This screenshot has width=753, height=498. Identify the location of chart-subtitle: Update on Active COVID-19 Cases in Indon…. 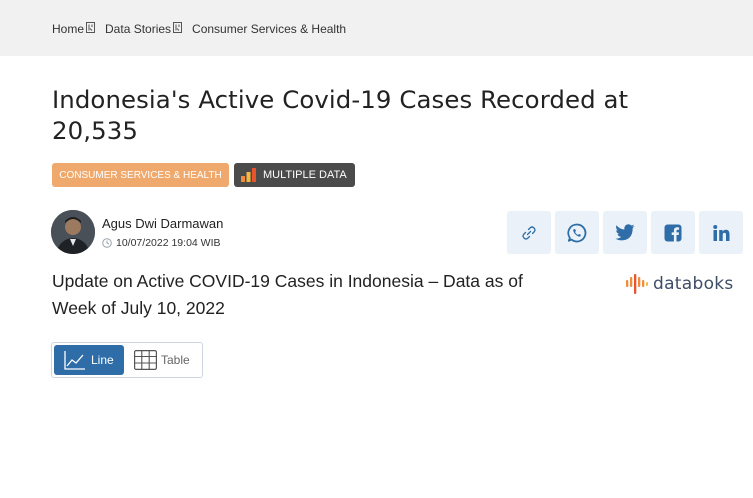
(287, 294).